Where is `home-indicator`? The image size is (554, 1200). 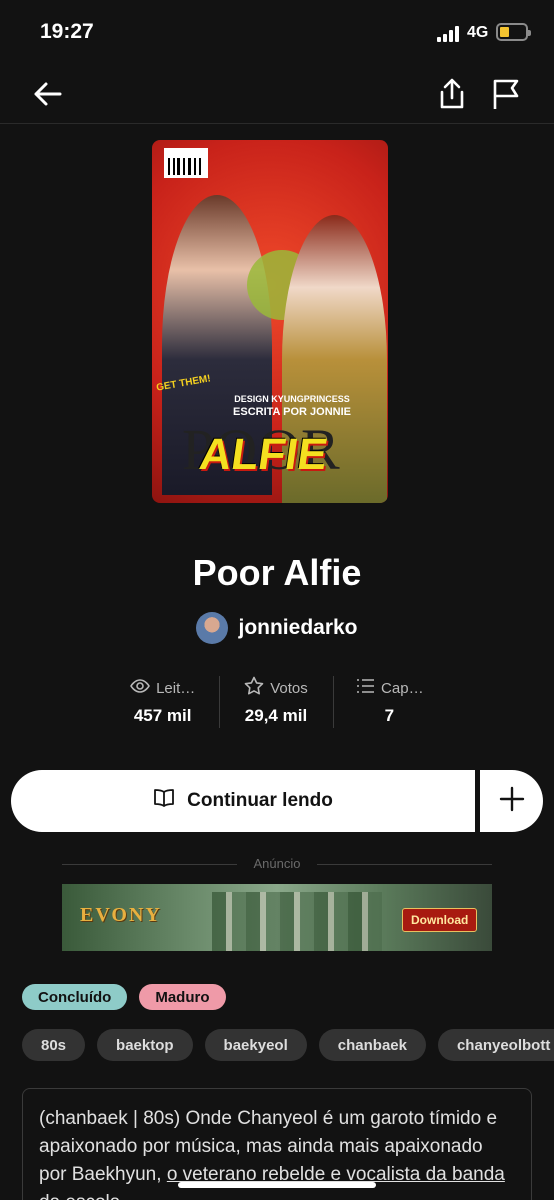
home-indicator is located at coordinates (277, 1185).